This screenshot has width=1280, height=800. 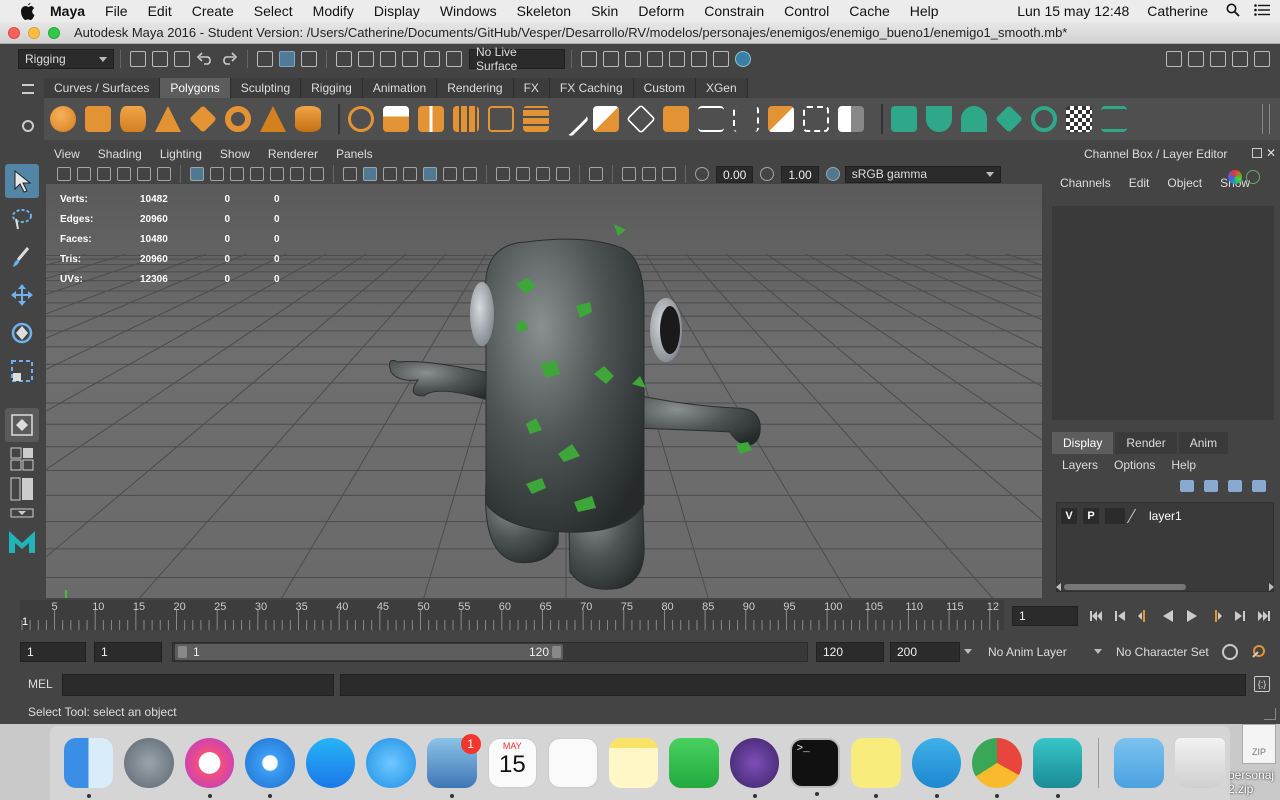 I want to click on construction-history-icon, so click(x=633, y=59).